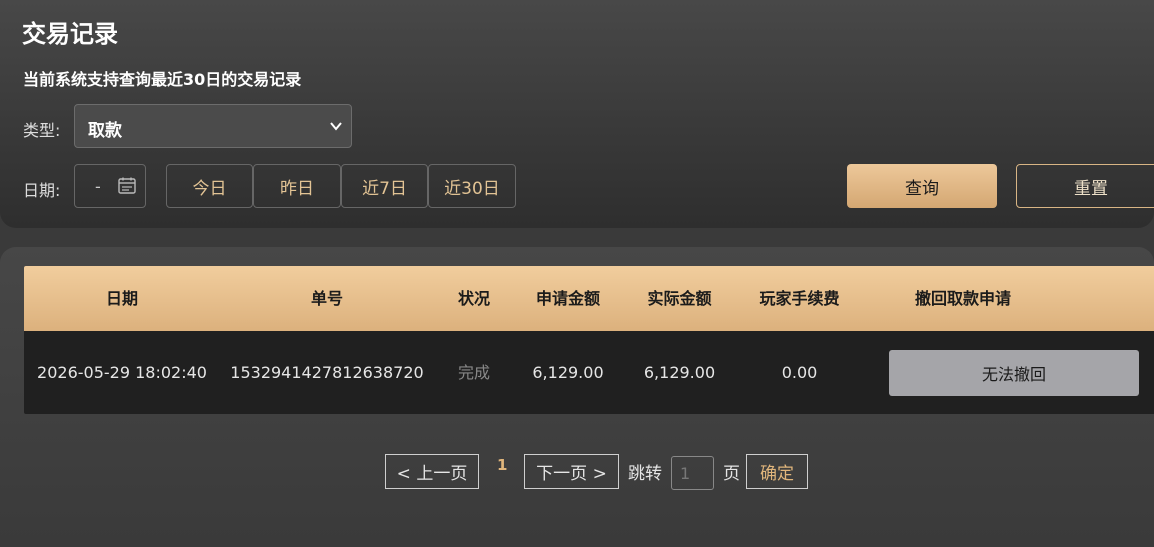 The image size is (1154, 547). I want to click on jump-page-input, so click(692, 473).